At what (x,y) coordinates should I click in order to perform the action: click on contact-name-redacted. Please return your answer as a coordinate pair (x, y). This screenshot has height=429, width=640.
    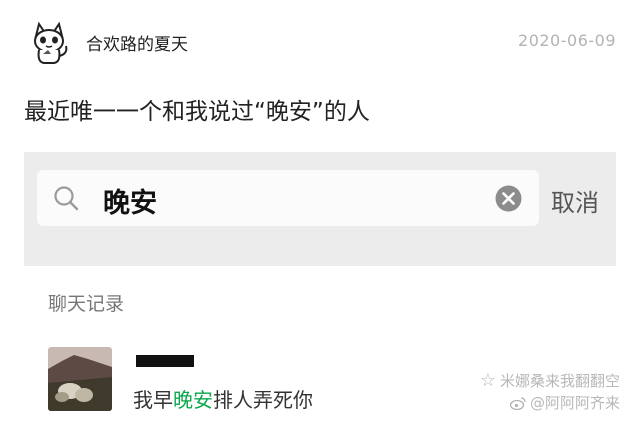
    Looking at the image, I should click on (165, 361).